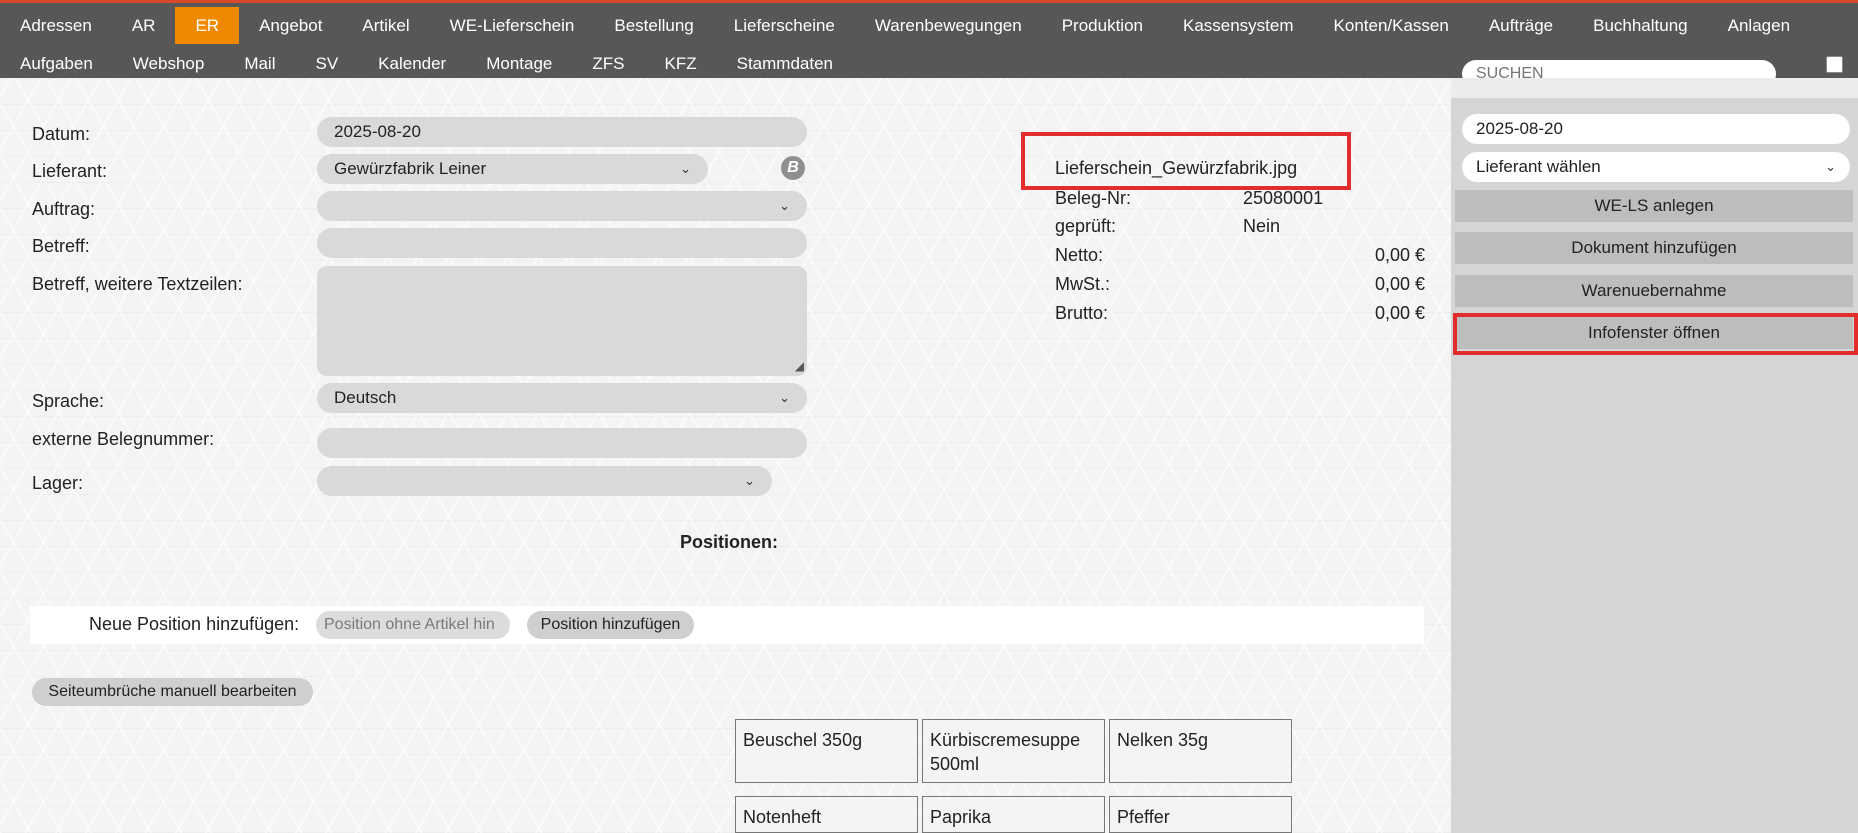 The image size is (1858, 833). What do you see at coordinates (1391, 25) in the screenshot?
I see `nav-item-konten-kassen: Konten/Kassen` at bounding box center [1391, 25].